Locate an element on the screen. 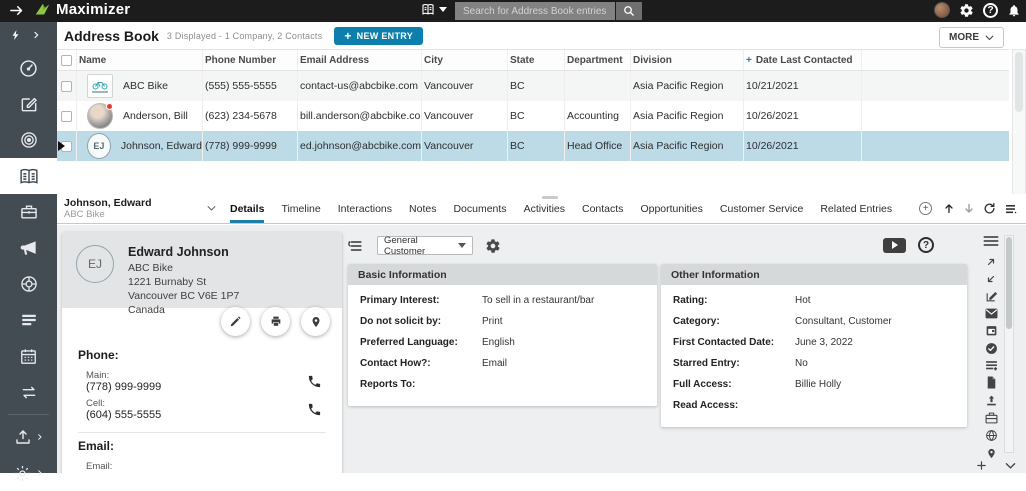 The width and height of the screenshot is (1026, 491). select-all-checkbox is located at coordinates (66, 60).